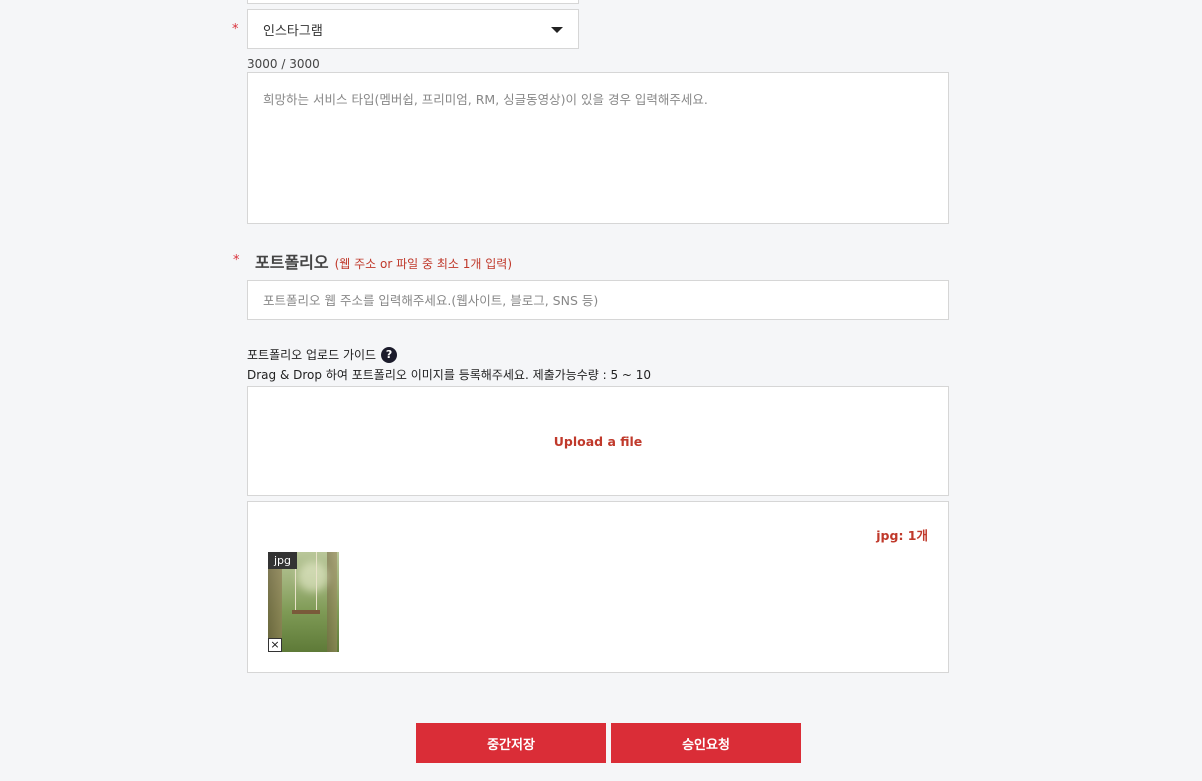 This screenshot has width=1202, height=781. What do you see at coordinates (706, 743) in the screenshot?
I see `request-approval-button: 승인요청` at bounding box center [706, 743].